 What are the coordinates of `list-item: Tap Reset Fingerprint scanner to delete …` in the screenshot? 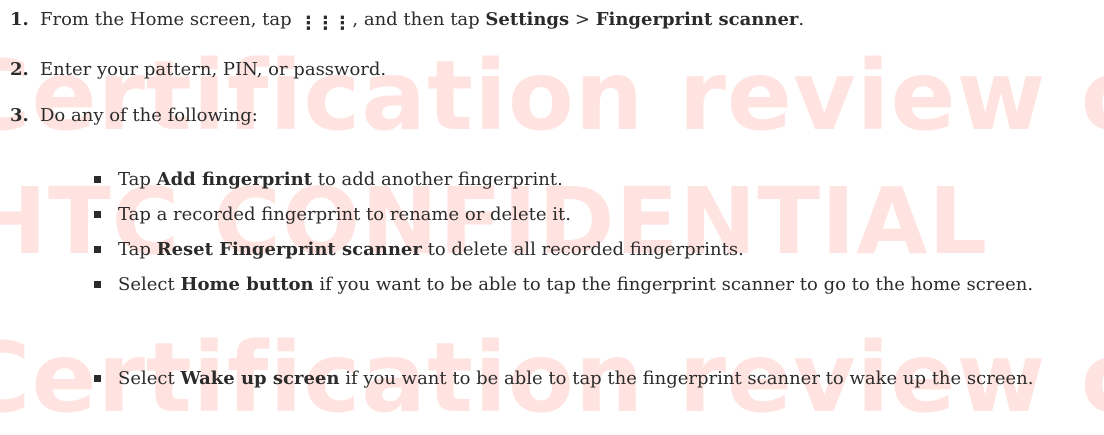 It's located at (596, 249).